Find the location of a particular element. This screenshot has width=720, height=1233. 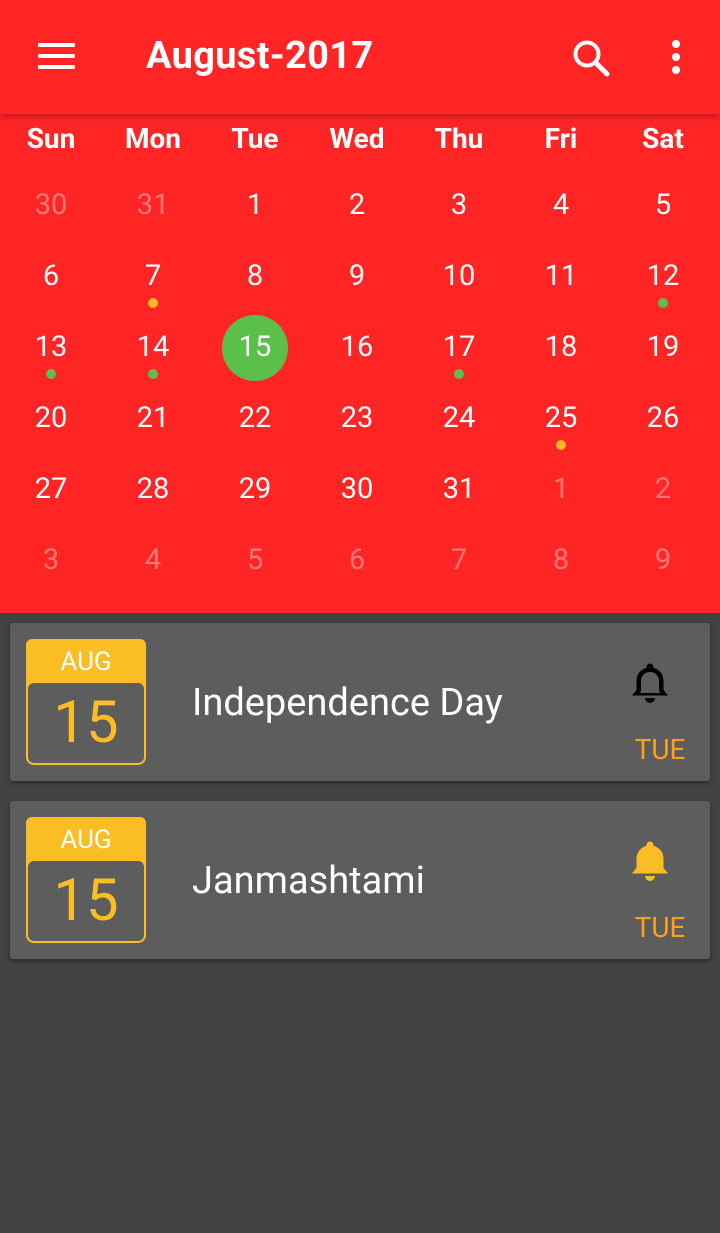

day-number: 16 is located at coordinates (357, 347).